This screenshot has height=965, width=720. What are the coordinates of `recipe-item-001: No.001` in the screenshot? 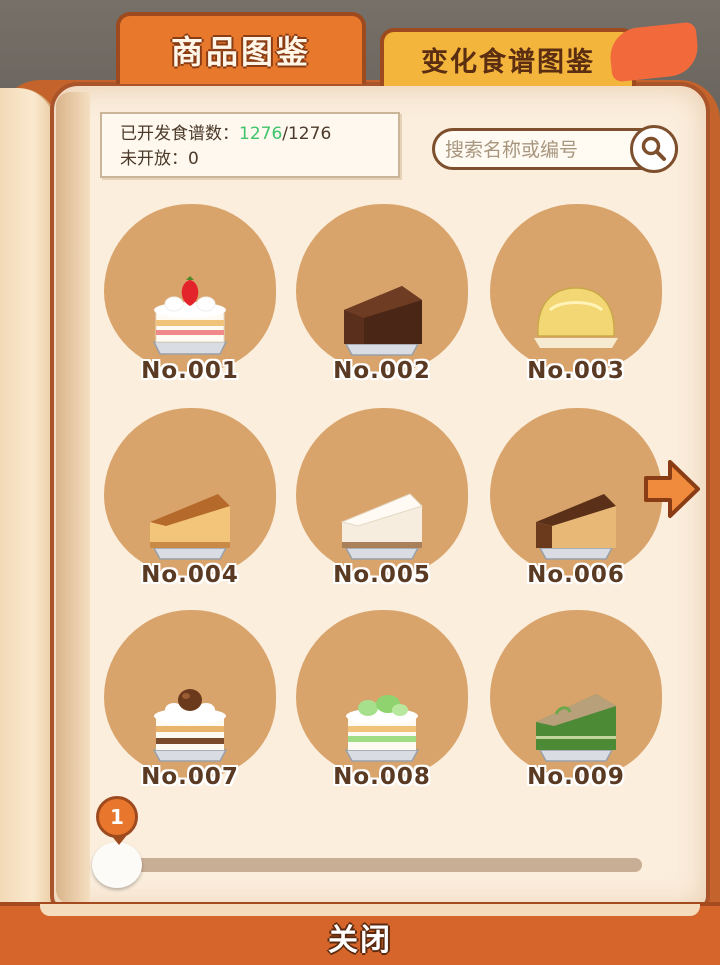 It's located at (190, 302).